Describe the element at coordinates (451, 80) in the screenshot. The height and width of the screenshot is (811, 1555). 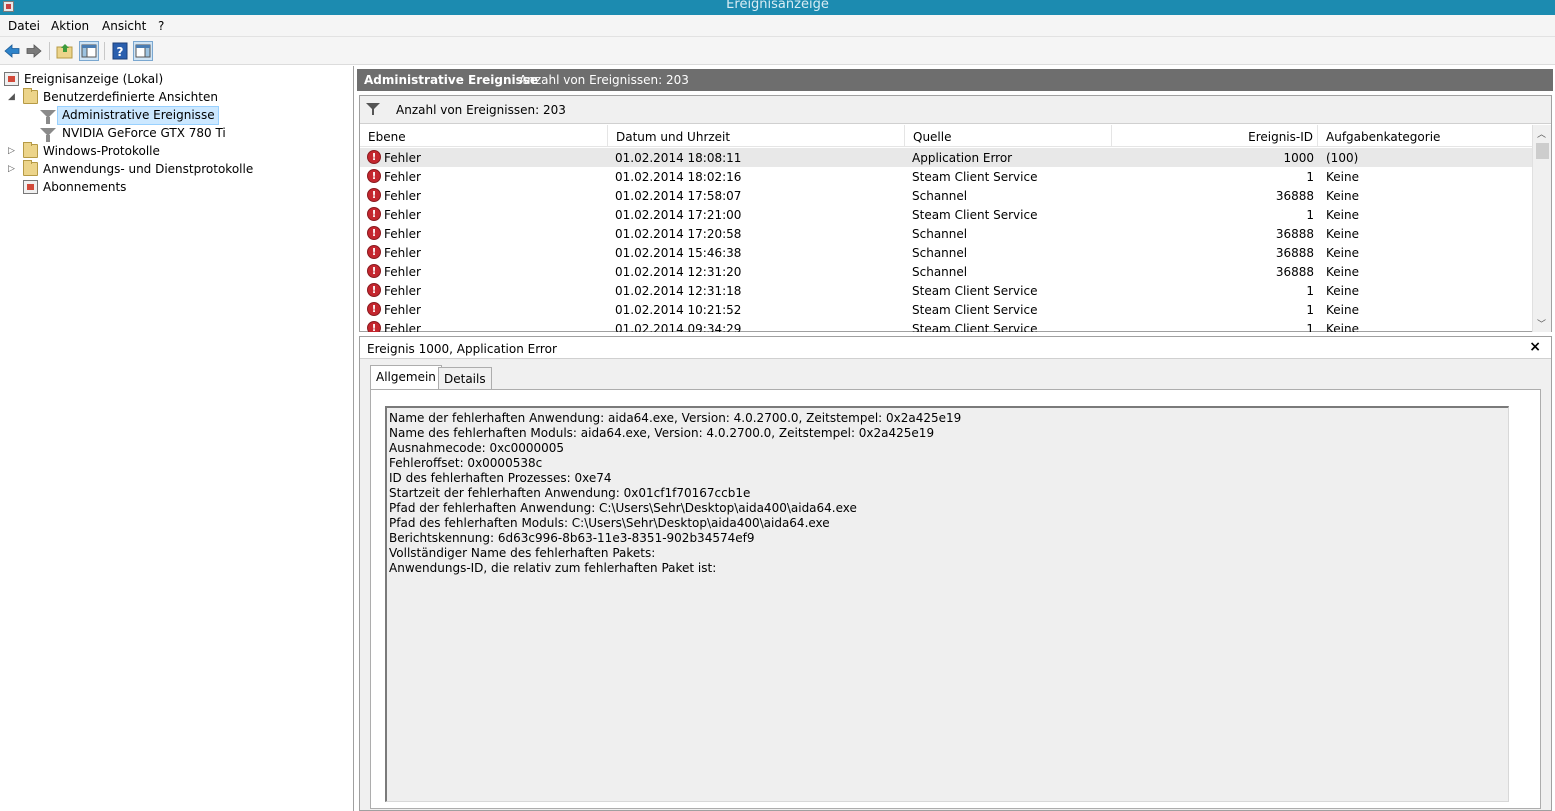
I see `view-title: Administrative Ereignisse` at that location.